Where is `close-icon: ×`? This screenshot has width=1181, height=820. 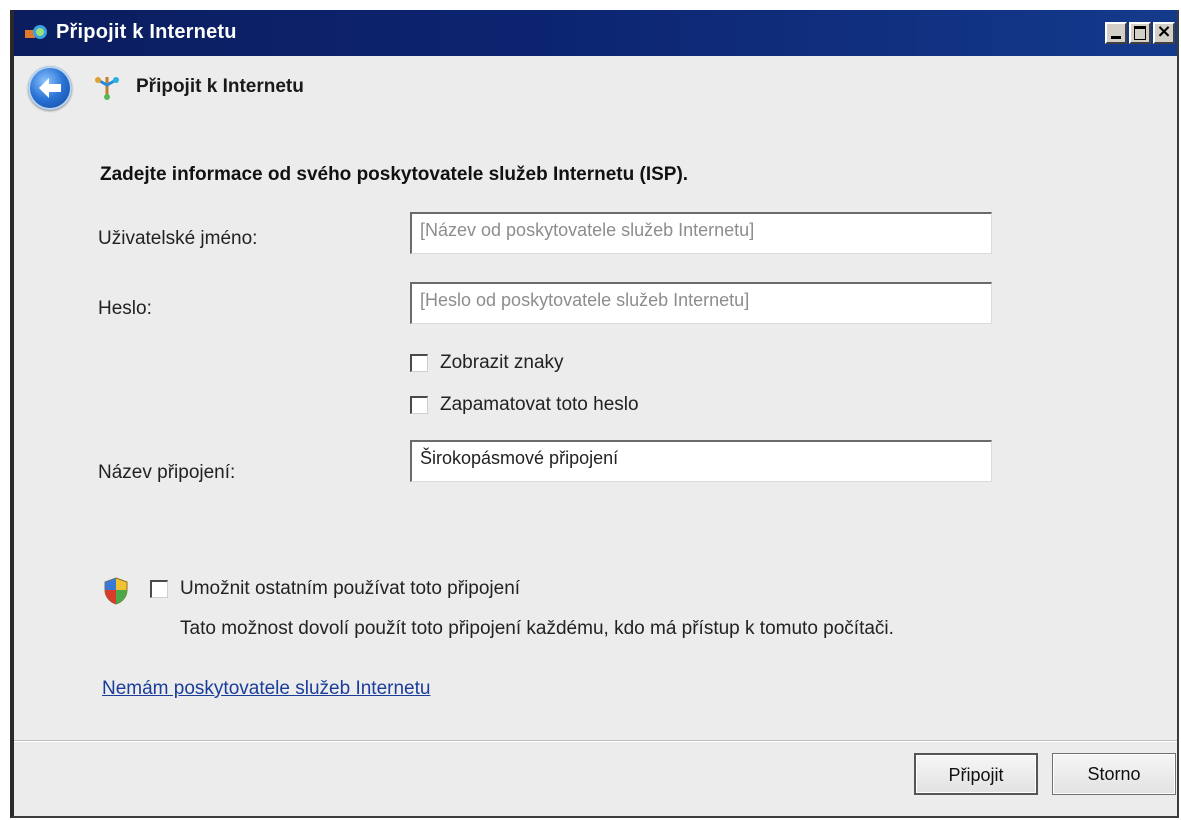 close-icon: × is located at coordinates (1164, 31).